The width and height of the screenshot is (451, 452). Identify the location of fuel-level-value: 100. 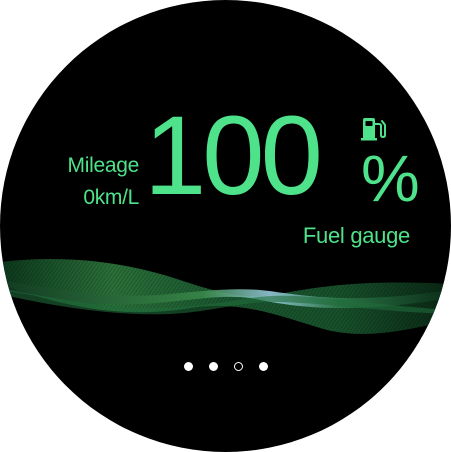
(233, 155).